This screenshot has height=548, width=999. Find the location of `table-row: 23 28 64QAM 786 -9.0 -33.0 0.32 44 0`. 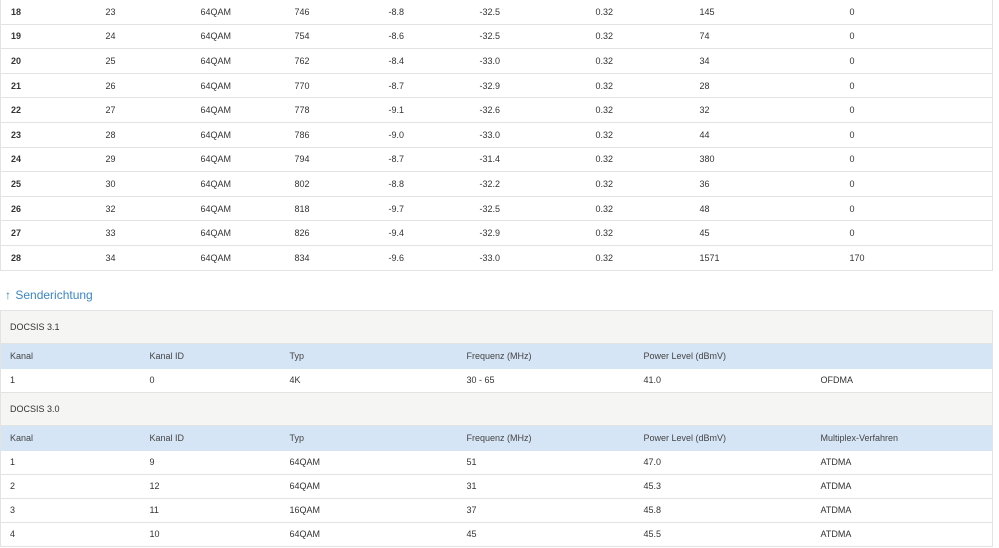

table-row: 23 28 64QAM 786 -9.0 -33.0 0.32 44 0 is located at coordinates (496, 135).